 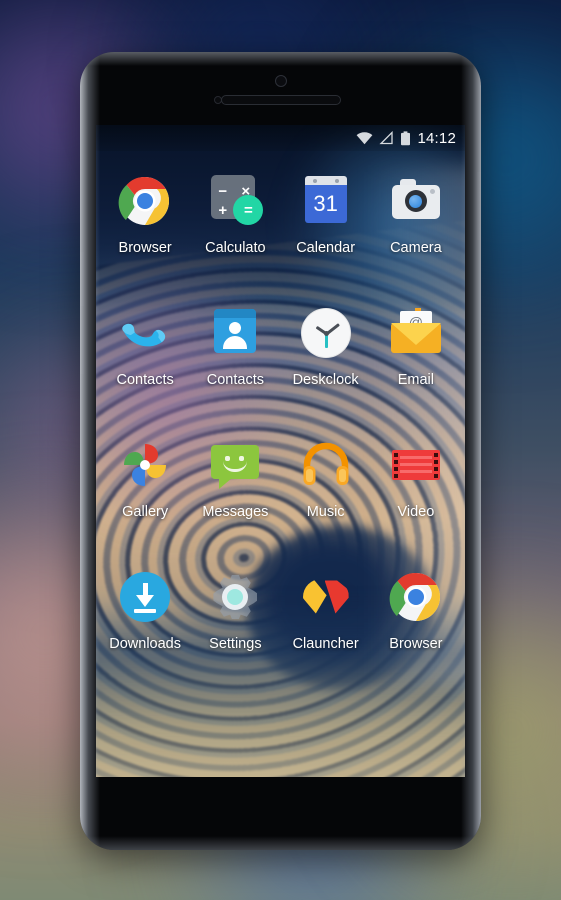 What do you see at coordinates (326, 333) in the screenshot?
I see `clock-icon` at bounding box center [326, 333].